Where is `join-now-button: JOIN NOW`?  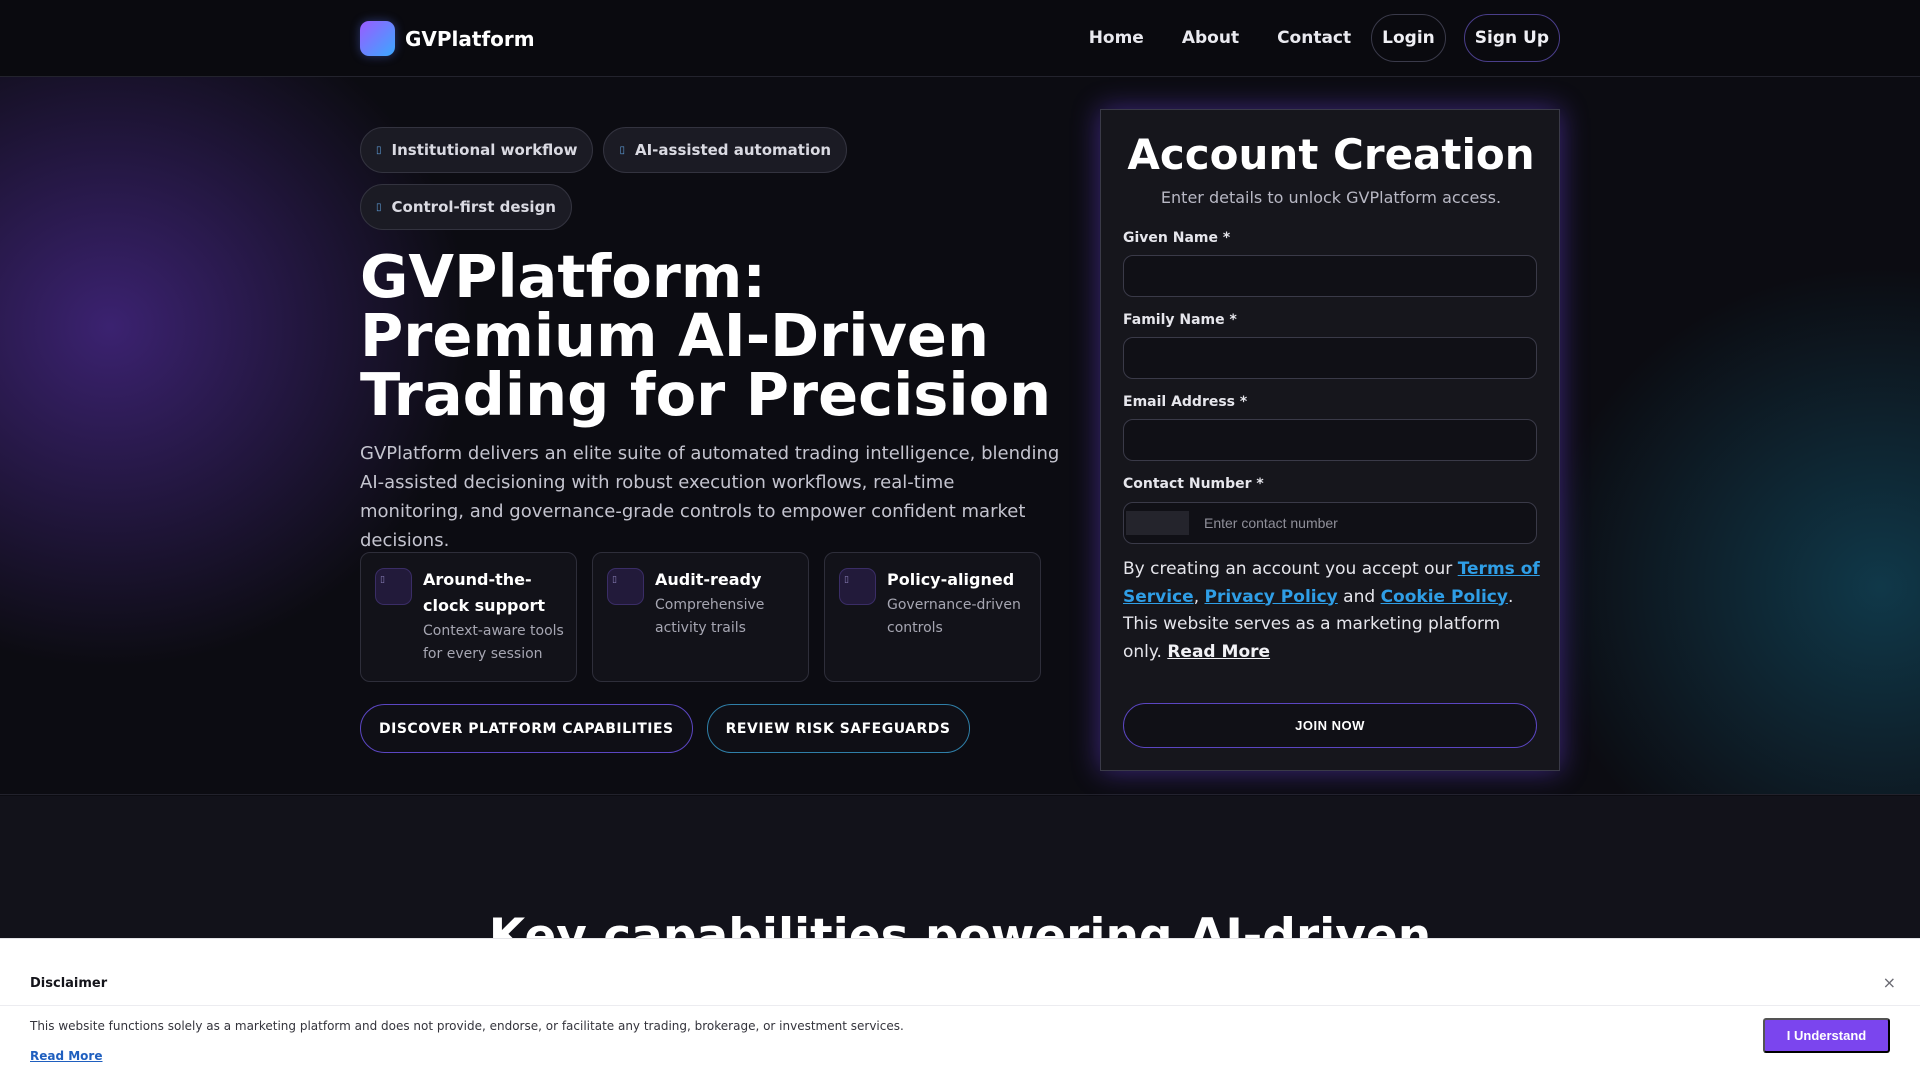
join-now-button: JOIN NOW is located at coordinates (1330, 725).